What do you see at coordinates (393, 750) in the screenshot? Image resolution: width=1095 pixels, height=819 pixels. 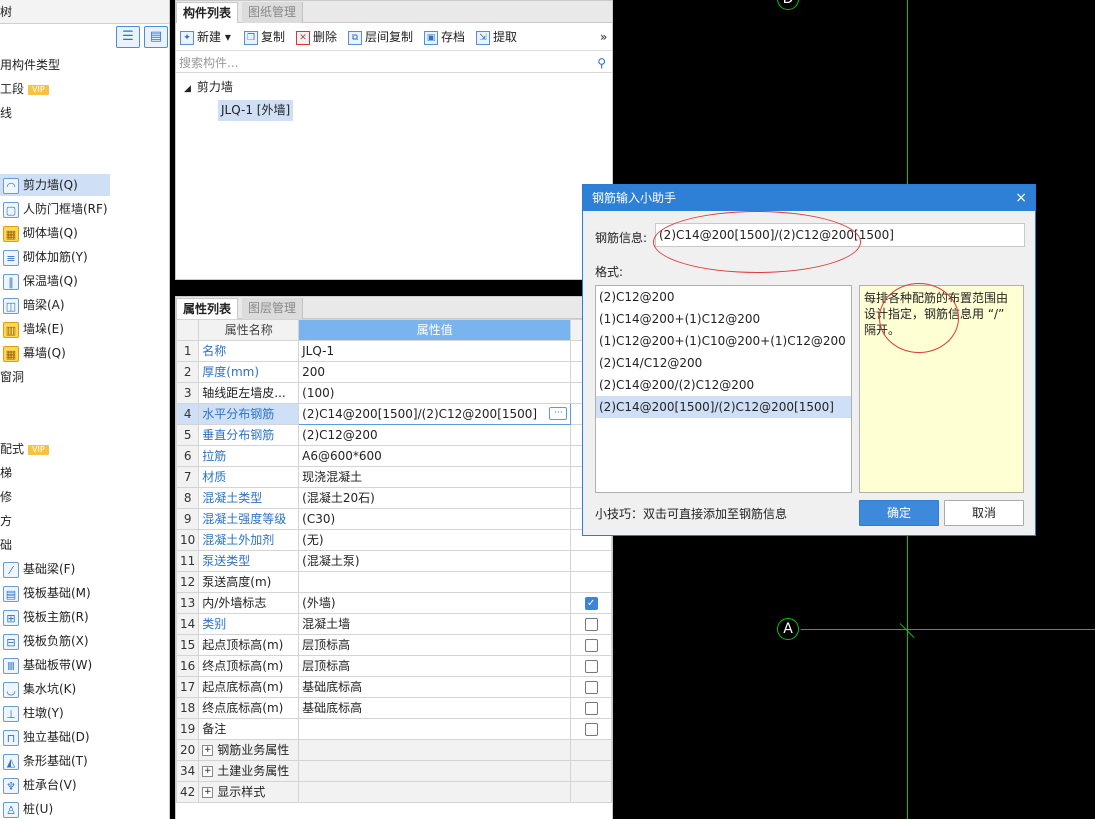 I see `property-row: 20 + 钢筋业务属性` at bounding box center [393, 750].